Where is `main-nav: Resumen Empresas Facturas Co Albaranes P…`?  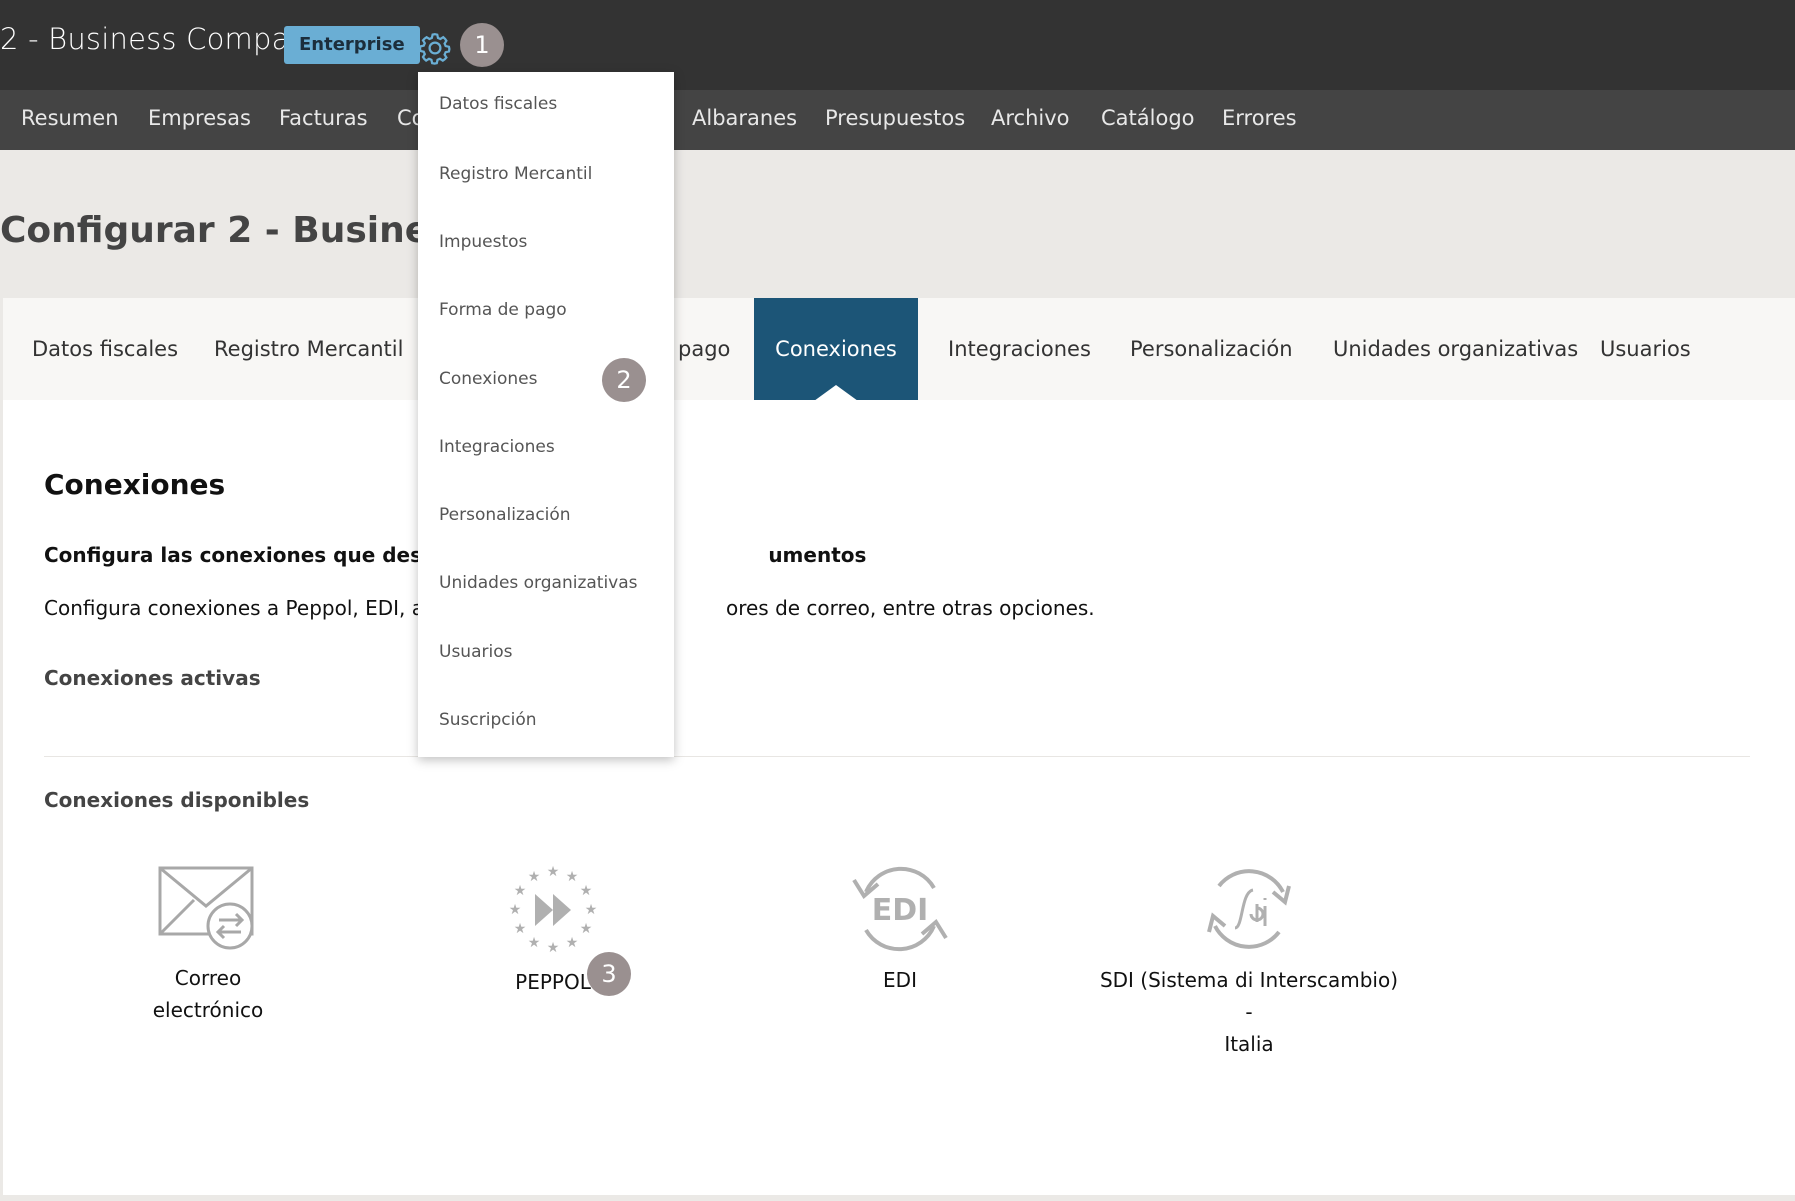
main-nav: Resumen Empresas Facturas Co Albaranes P… is located at coordinates (897, 120).